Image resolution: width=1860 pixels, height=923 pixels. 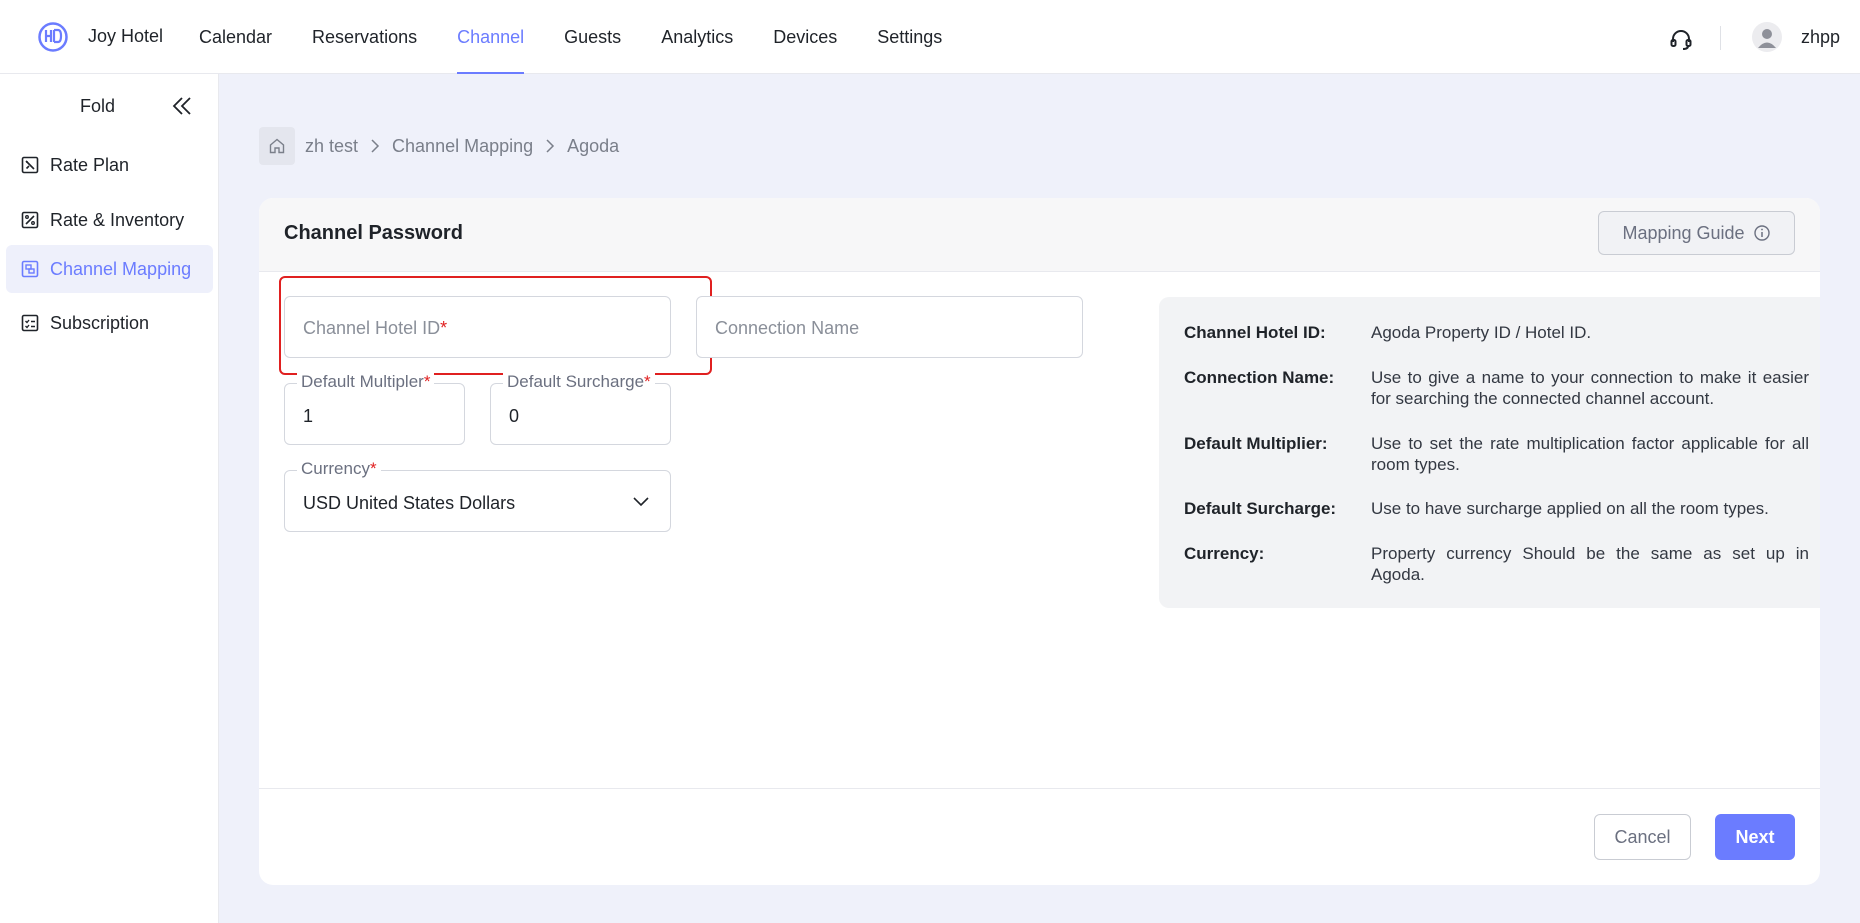 What do you see at coordinates (462, 146) in the screenshot?
I see `breadcrumb-item-channel-mapping: Channel Mapping` at bounding box center [462, 146].